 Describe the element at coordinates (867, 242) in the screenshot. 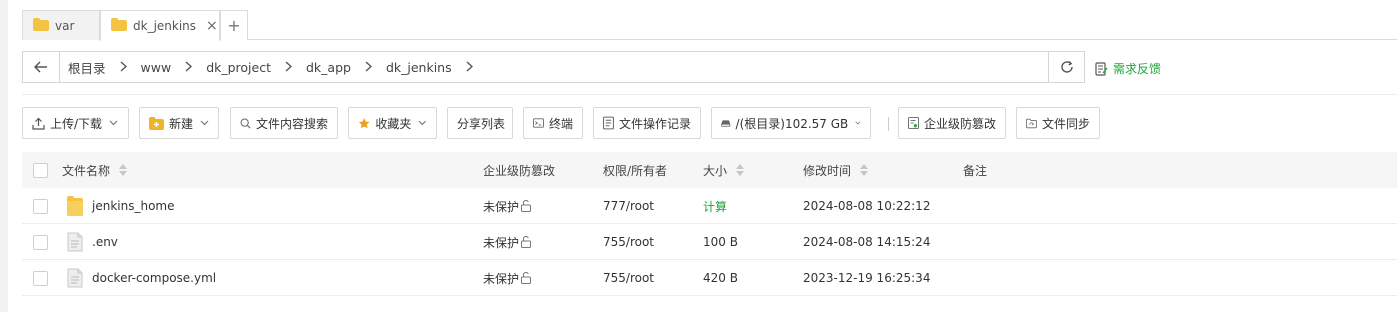

I see `modified-time: 2024-08-08 14:15:24` at that location.